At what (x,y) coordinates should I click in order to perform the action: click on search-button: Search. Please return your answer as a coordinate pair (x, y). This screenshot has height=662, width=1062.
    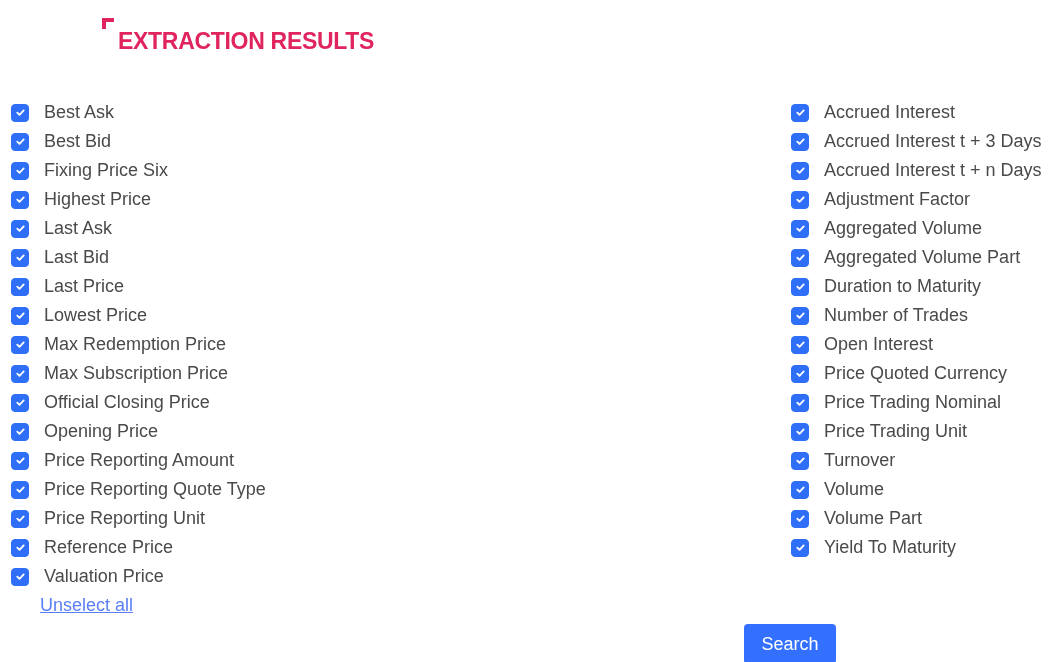
    Looking at the image, I should click on (790, 643).